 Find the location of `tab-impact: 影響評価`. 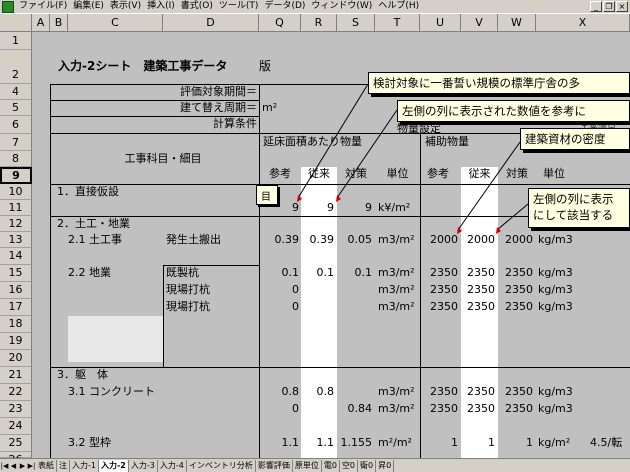

tab-impact: 影響評価 is located at coordinates (274, 465).